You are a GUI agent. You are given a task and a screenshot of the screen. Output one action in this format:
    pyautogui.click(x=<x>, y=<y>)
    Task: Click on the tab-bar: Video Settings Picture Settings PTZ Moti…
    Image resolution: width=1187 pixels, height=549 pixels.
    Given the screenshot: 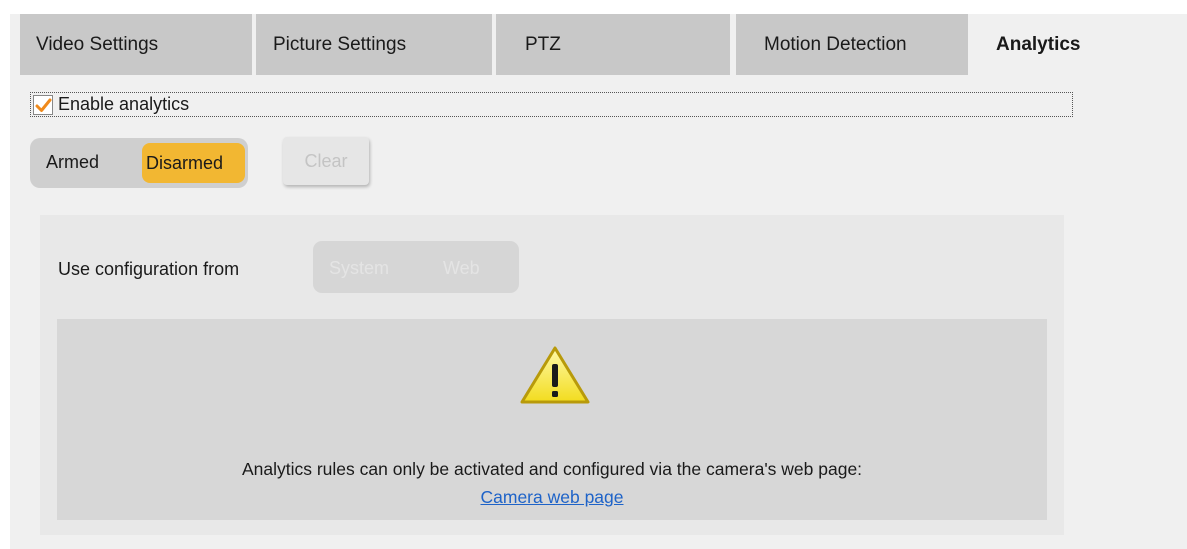 What is the action you would take?
    pyautogui.click(x=598, y=44)
    